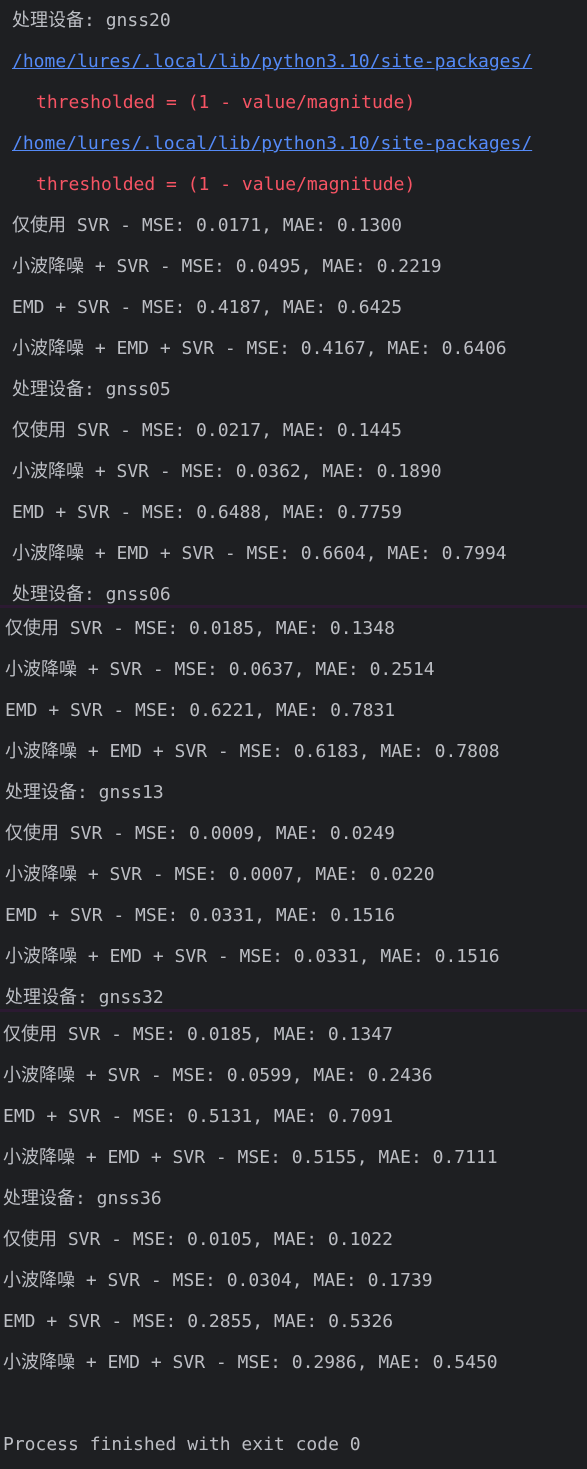  What do you see at coordinates (182, 1444) in the screenshot?
I see `process-exit-message: Process finished with exit code 0` at bounding box center [182, 1444].